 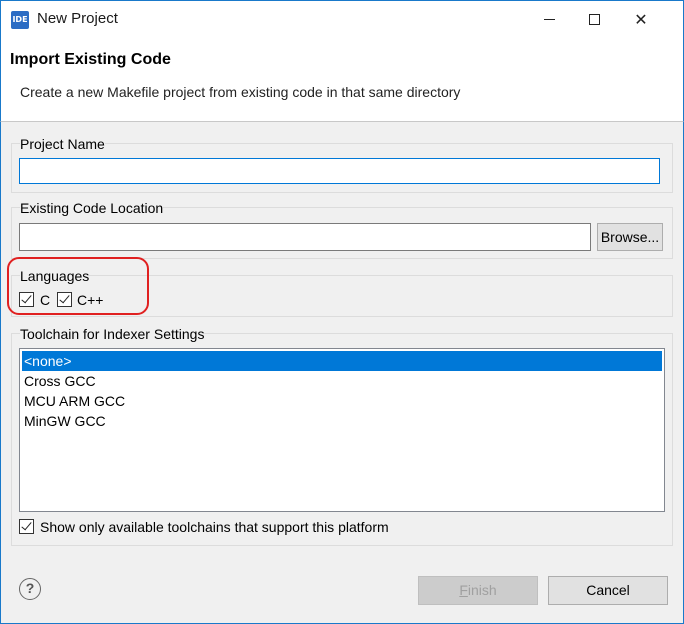 I want to click on close-button: ✕, so click(x=641, y=19).